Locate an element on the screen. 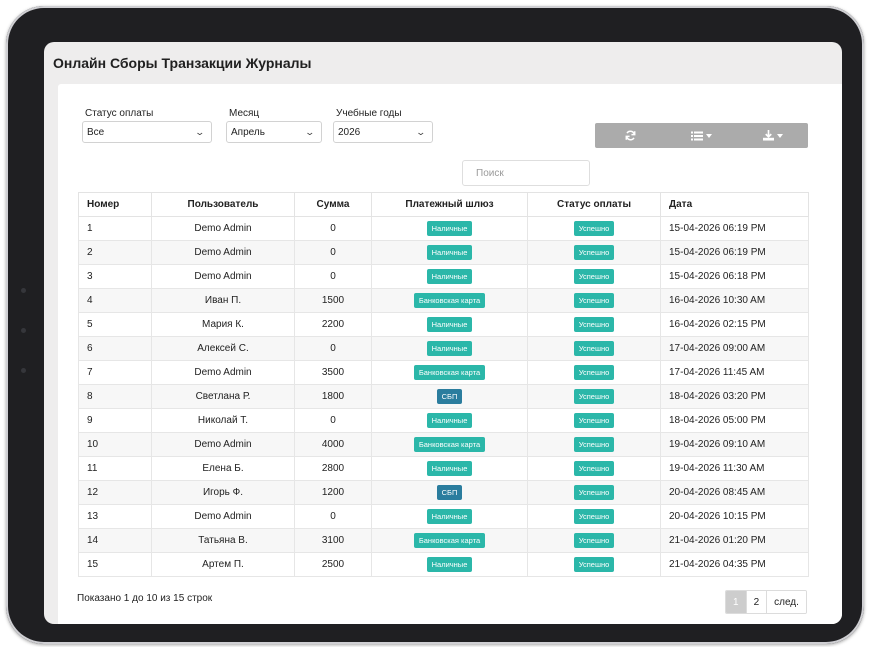 Image resolution: width=870 pixels, height=647 pixels. amount-cell: 1800 is located at coordinates (333, 396).